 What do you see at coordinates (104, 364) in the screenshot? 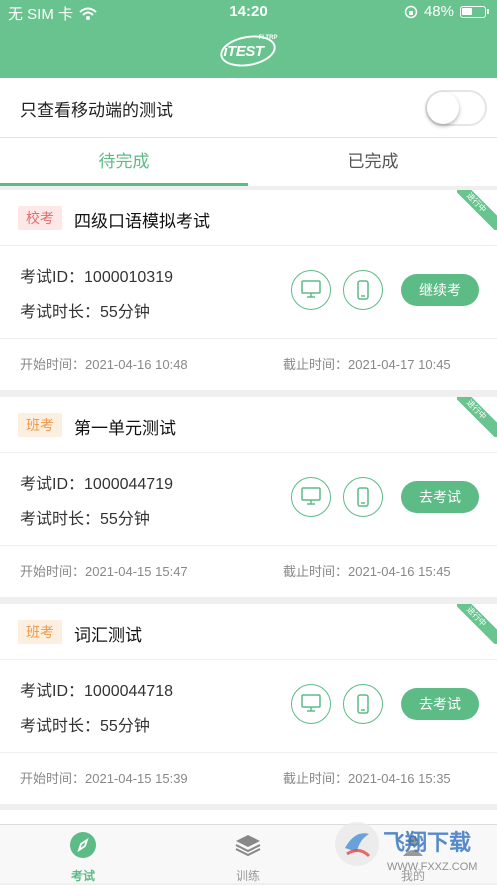
I see `start-time: 开始时间：2021-04-16 10:48` at bounding box center [104, 364].